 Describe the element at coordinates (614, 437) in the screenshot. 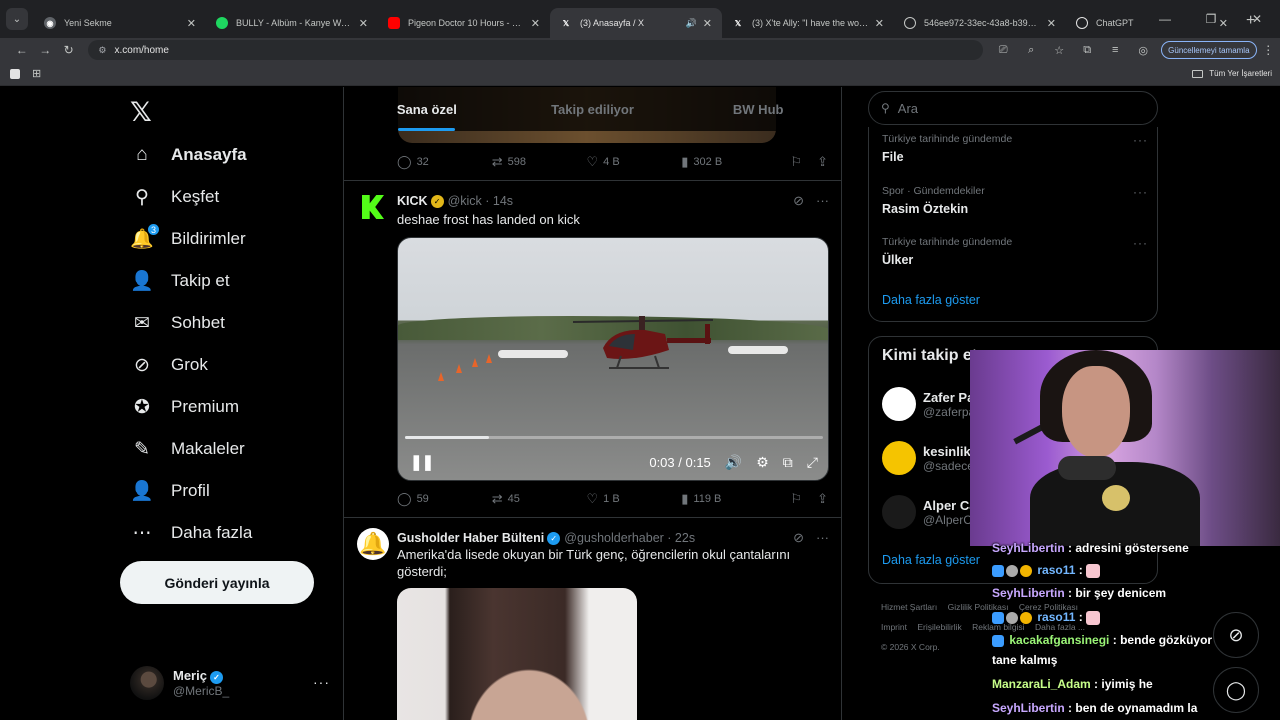

I see `video-progress-bar` at that location.